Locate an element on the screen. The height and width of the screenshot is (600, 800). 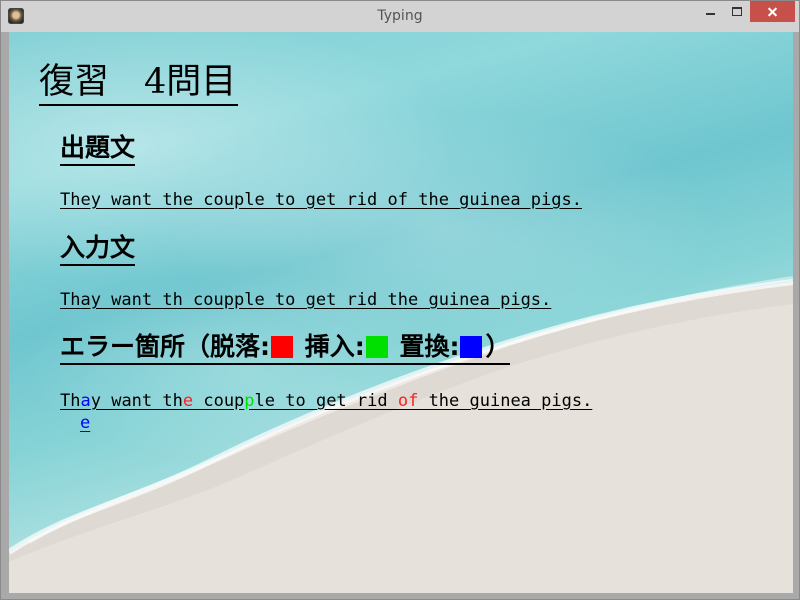
deletion-color-swatch is located at coordinates (282, 347).